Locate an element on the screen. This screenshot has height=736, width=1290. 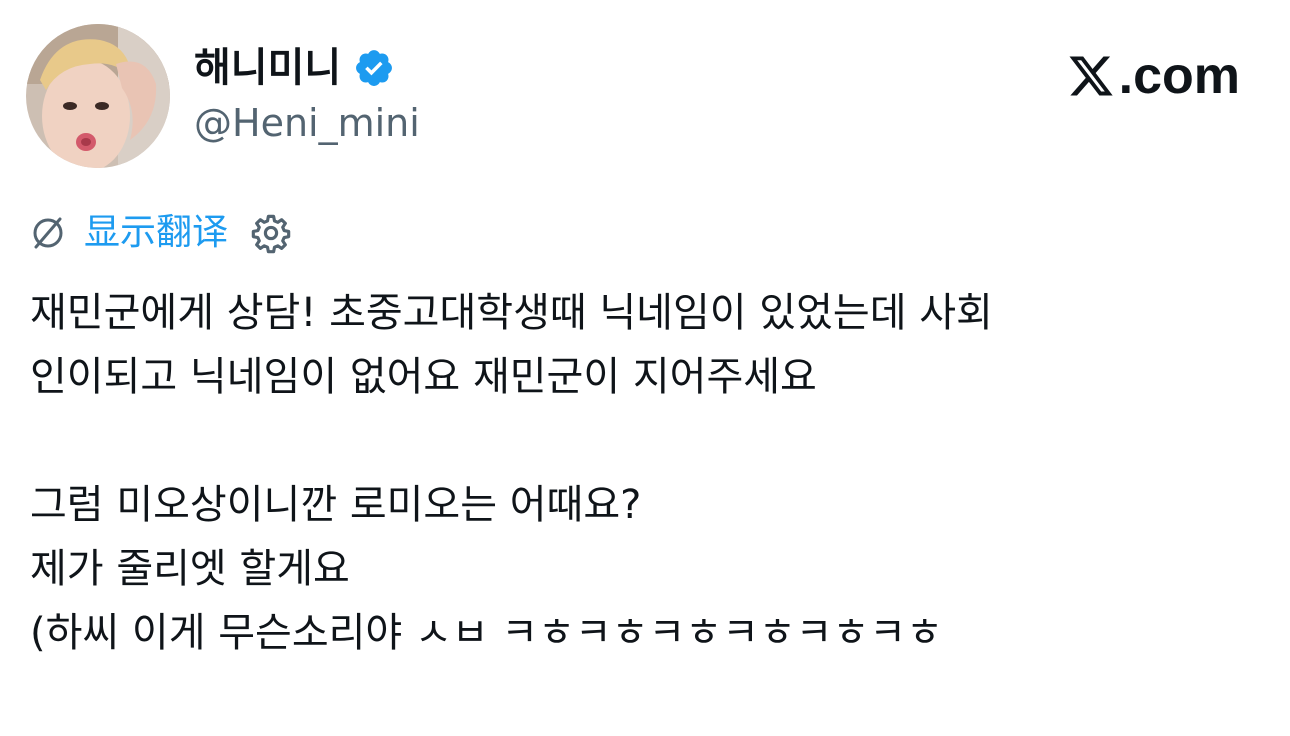
brand-watermark: .com is located at coordinates (1153, 76).